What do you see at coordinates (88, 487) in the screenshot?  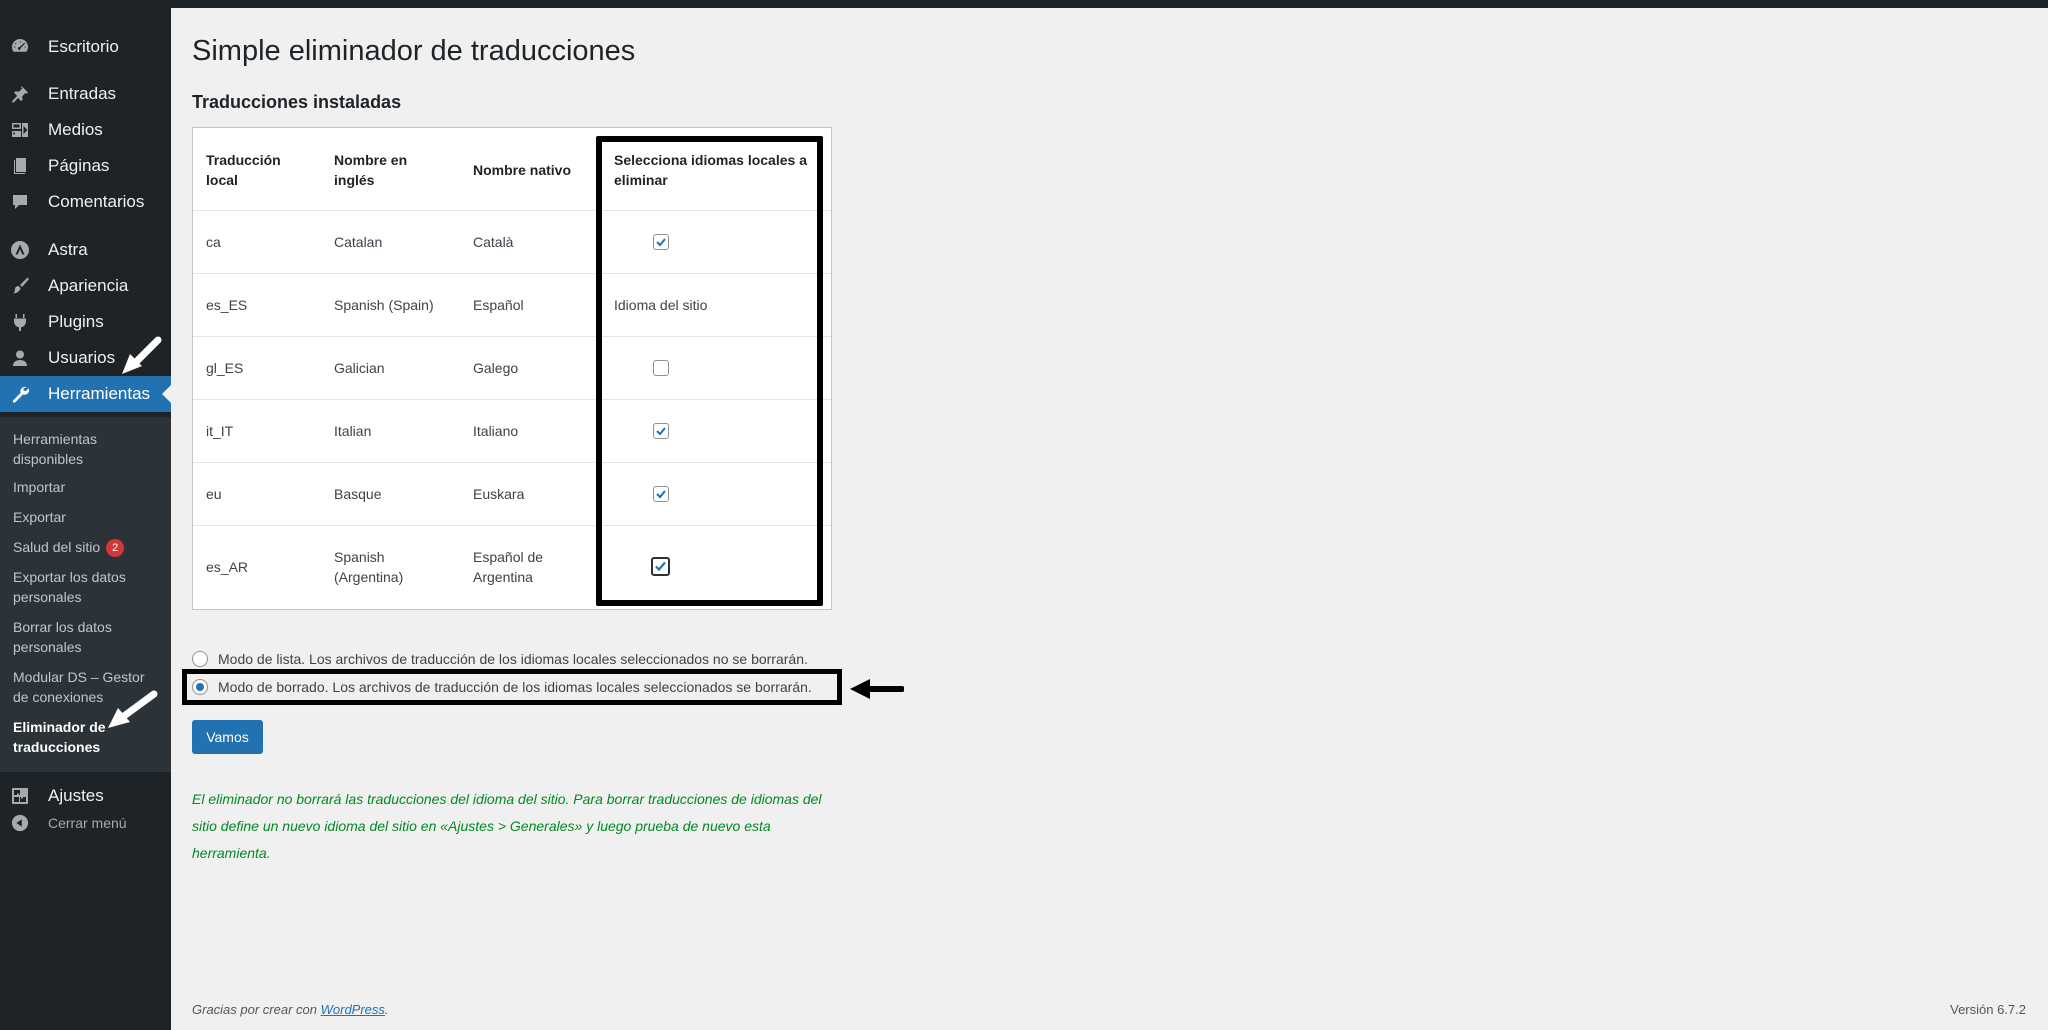 I see `submenu-importar: Importar` at bounding box center [88, 487].